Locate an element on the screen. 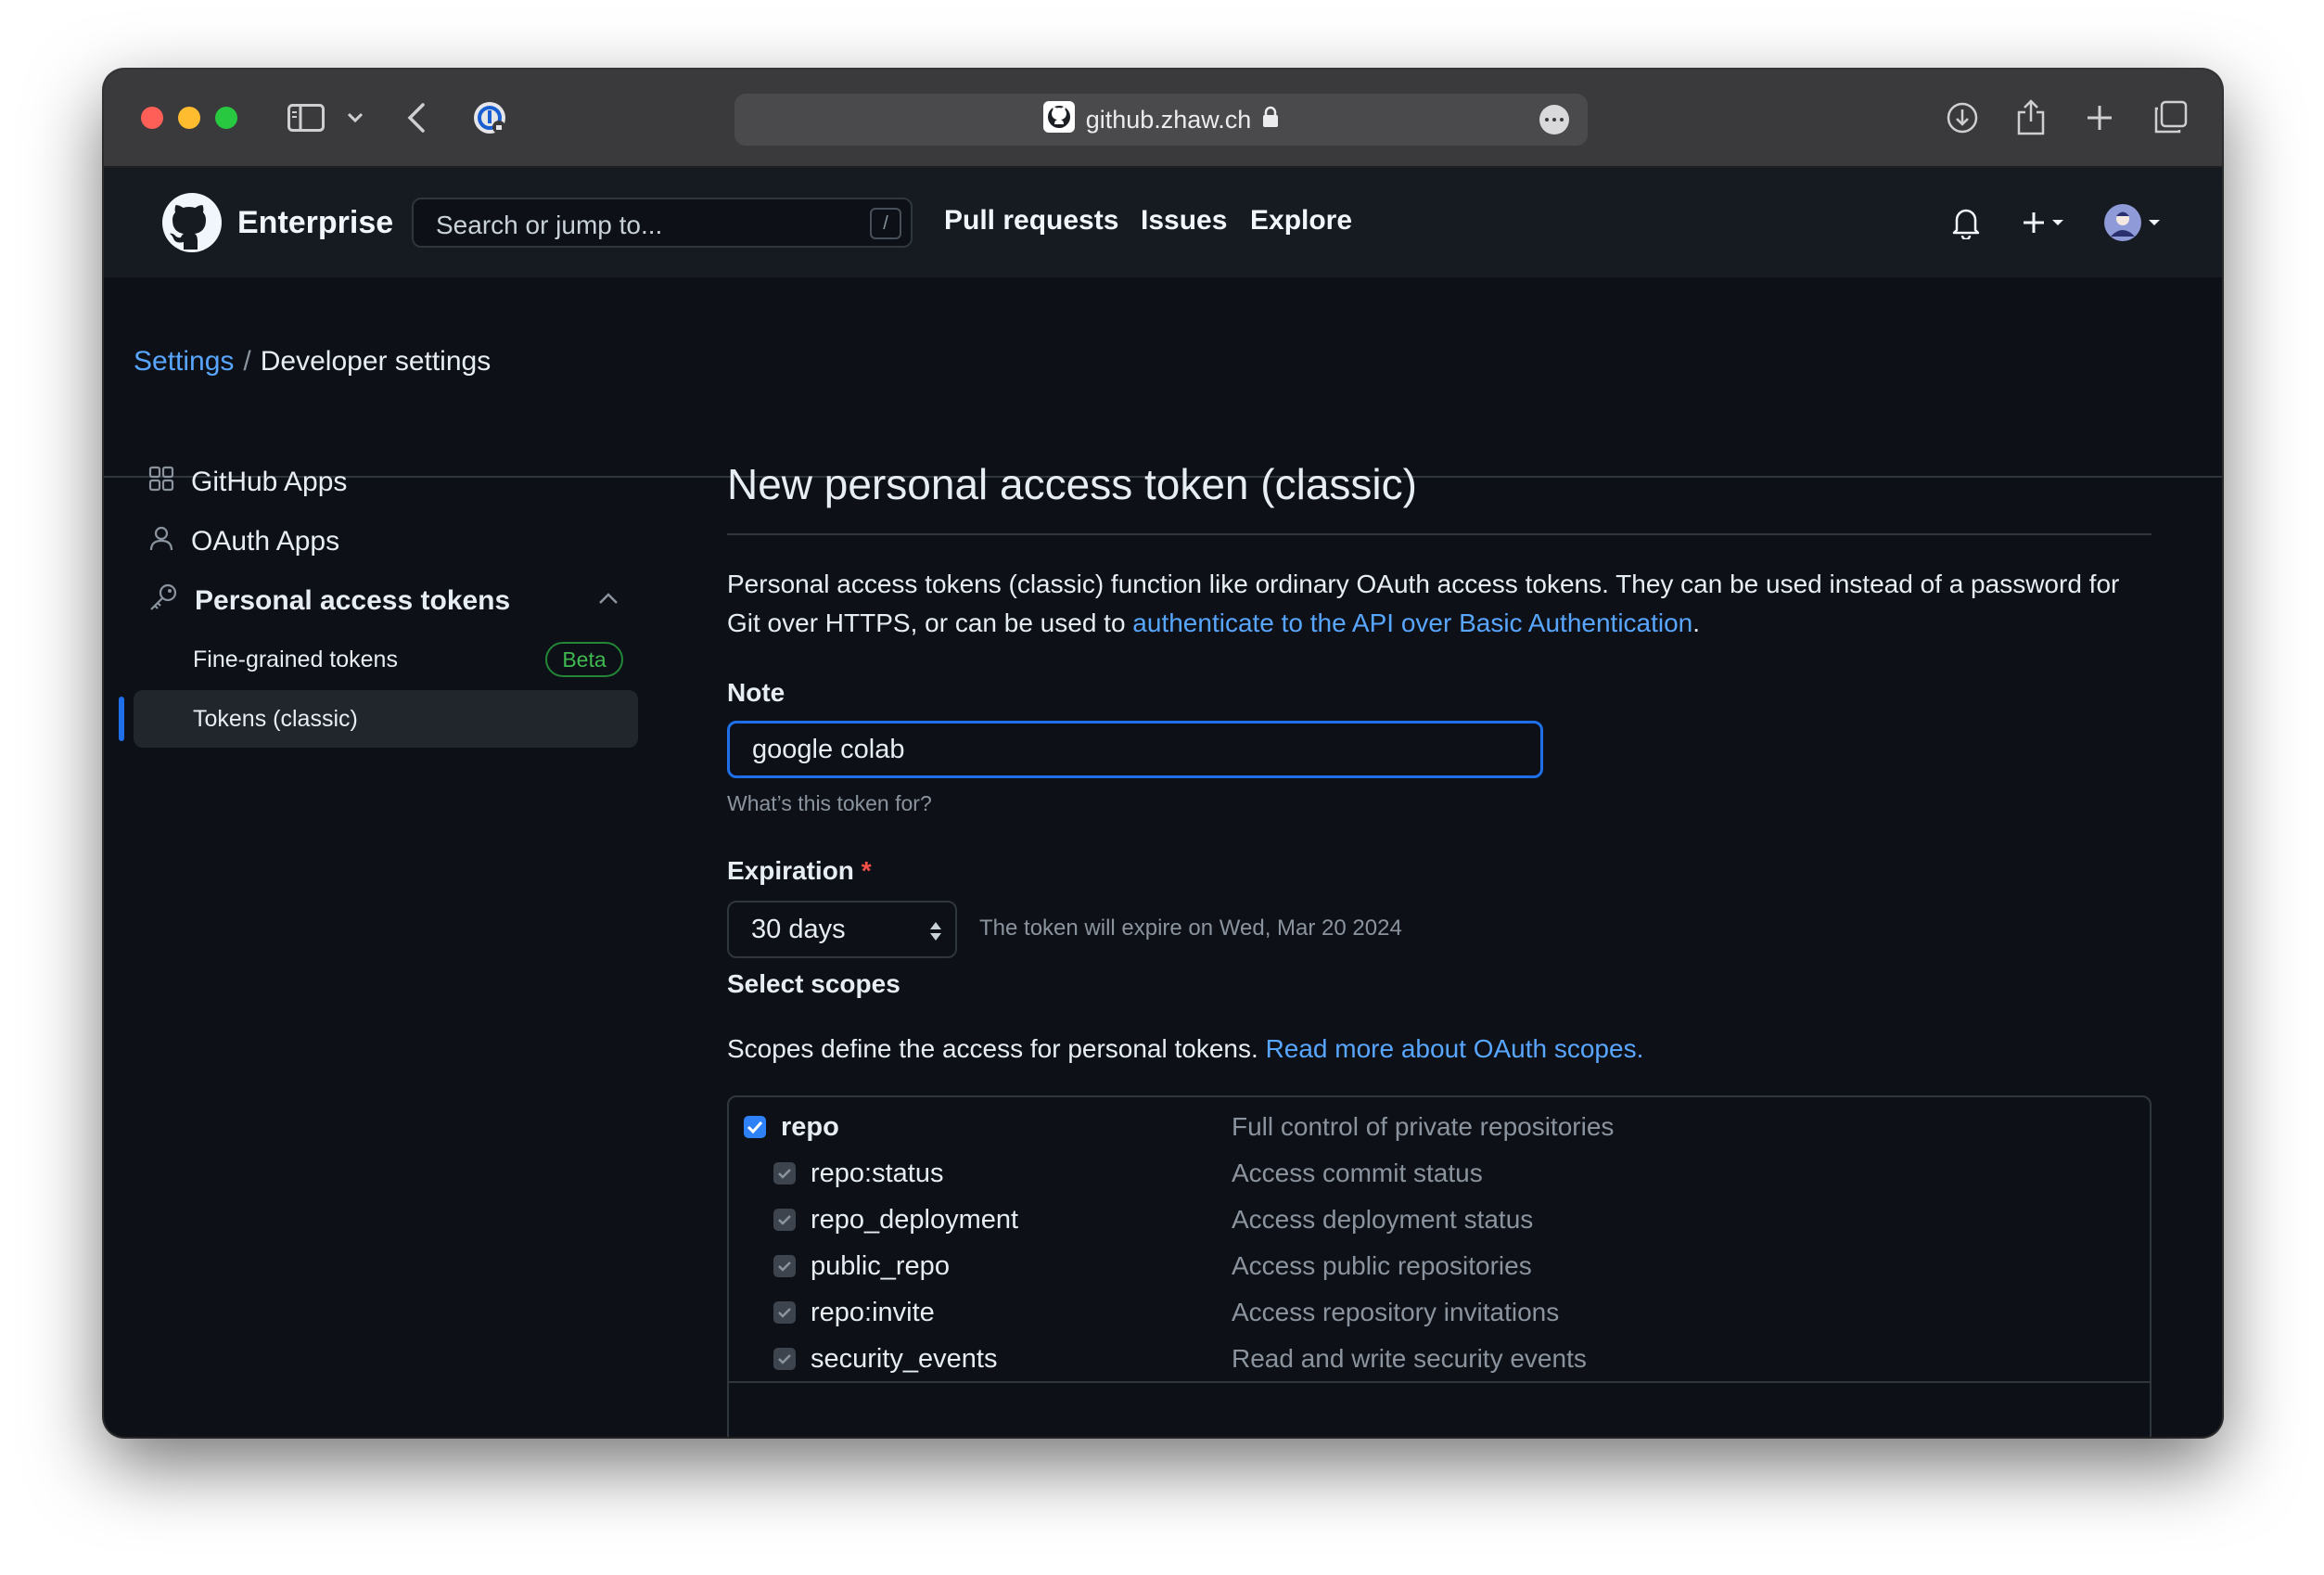 The height and width of the screenshot is (1575, 2324). scope-name: repo_deployment is located at coordinates (915, 1220).